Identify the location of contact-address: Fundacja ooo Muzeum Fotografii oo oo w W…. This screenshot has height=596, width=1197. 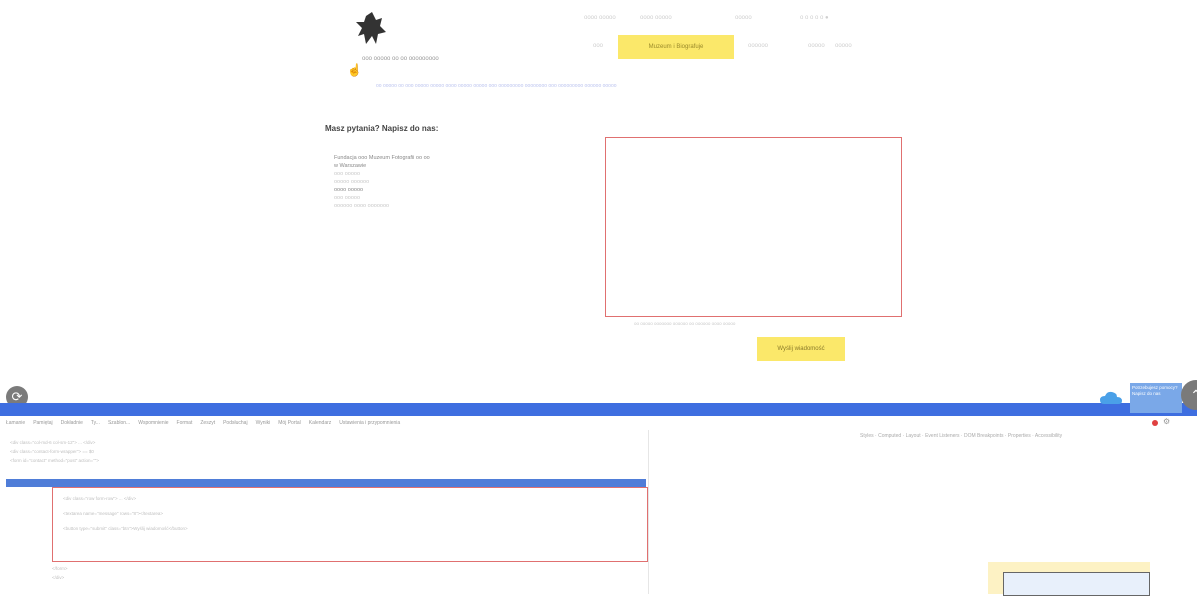
(404, 182).